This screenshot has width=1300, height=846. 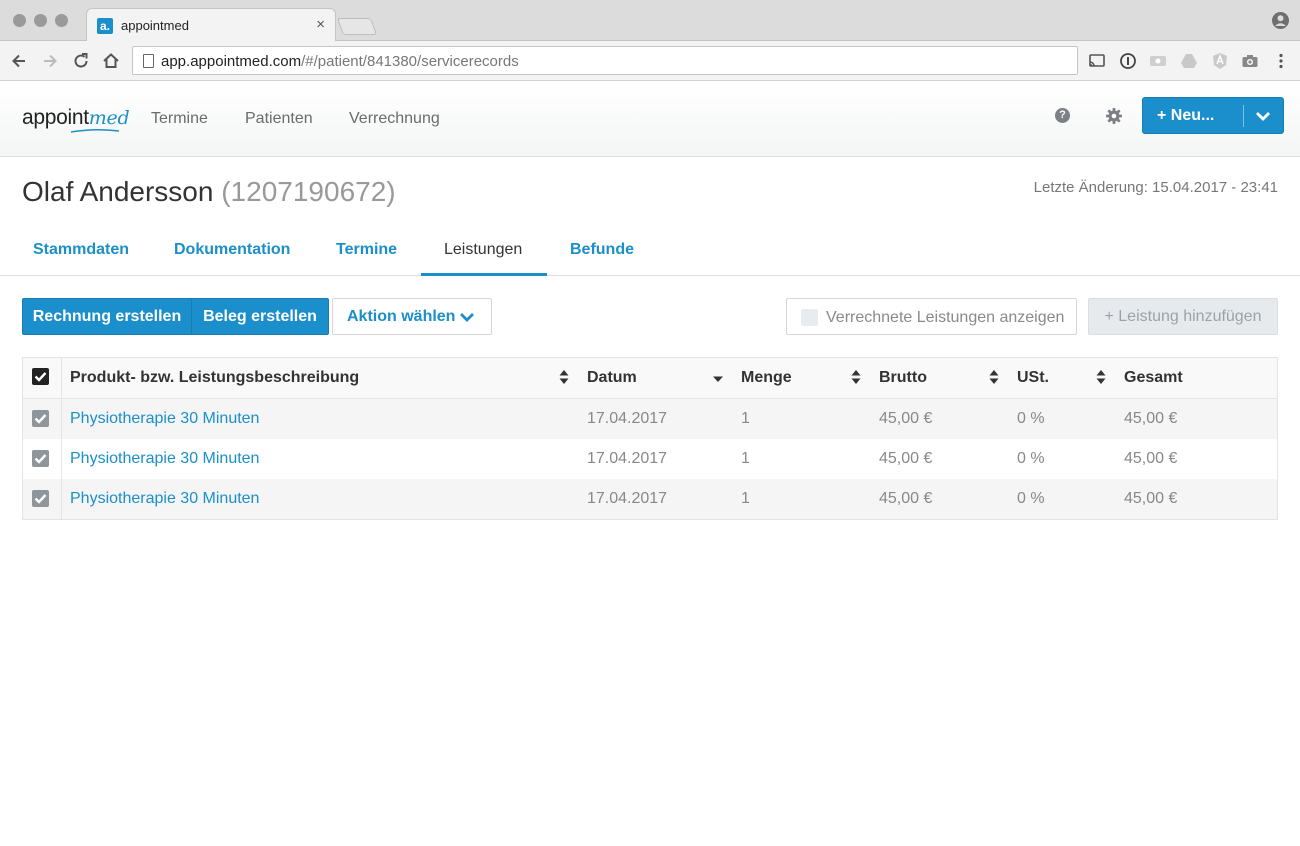 I want to click on column-header-gross: Brutto, so click(x=903, y=378).